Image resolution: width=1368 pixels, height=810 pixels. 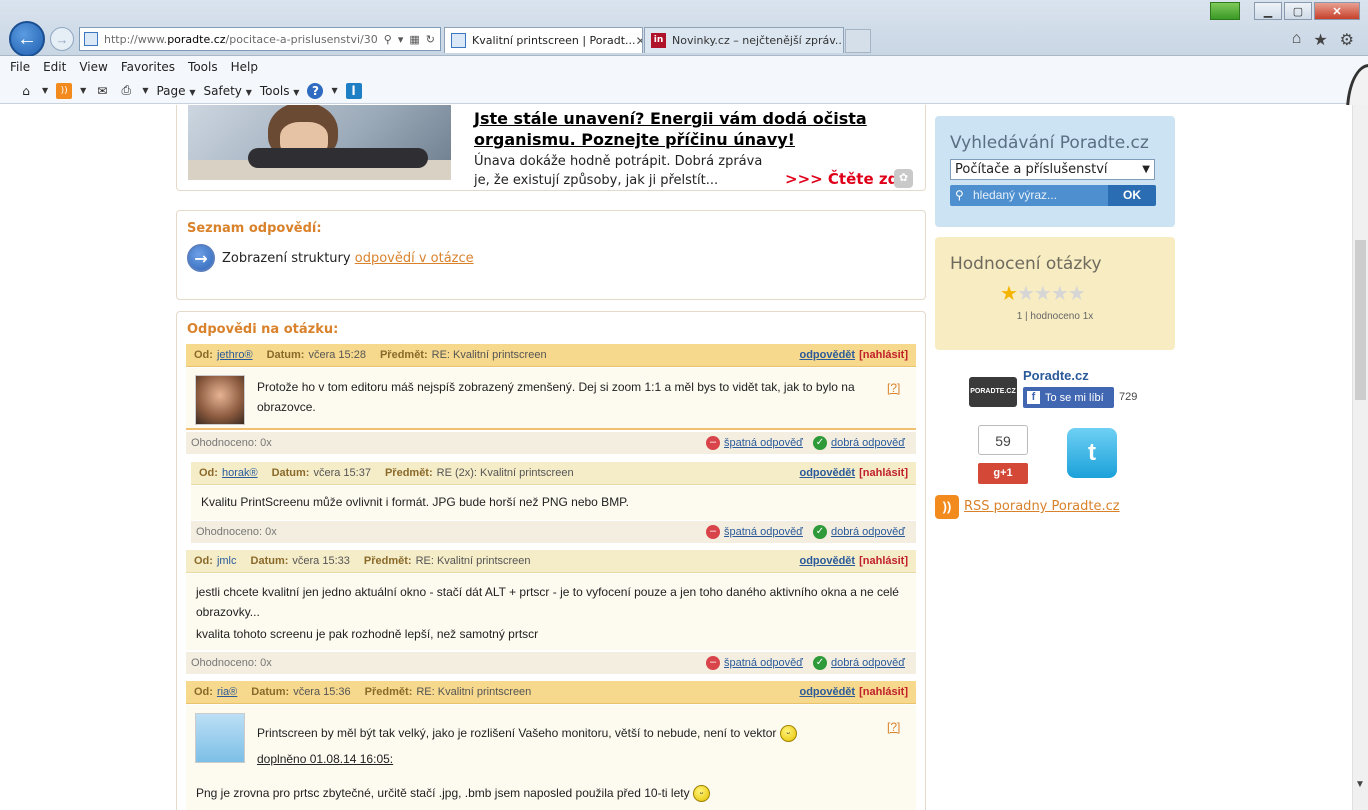 I want to click on search-ok-button: OK, so click(x=1132, y=195).